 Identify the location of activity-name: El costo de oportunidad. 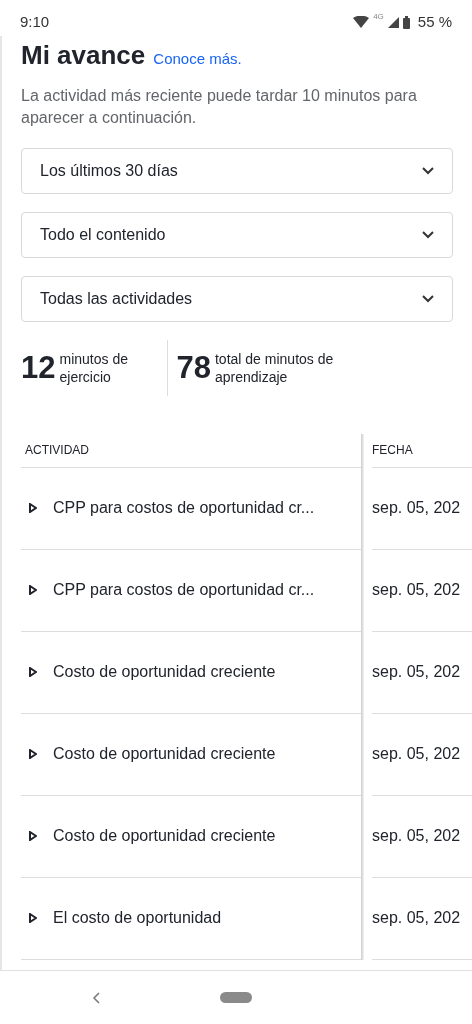
(137, 918).